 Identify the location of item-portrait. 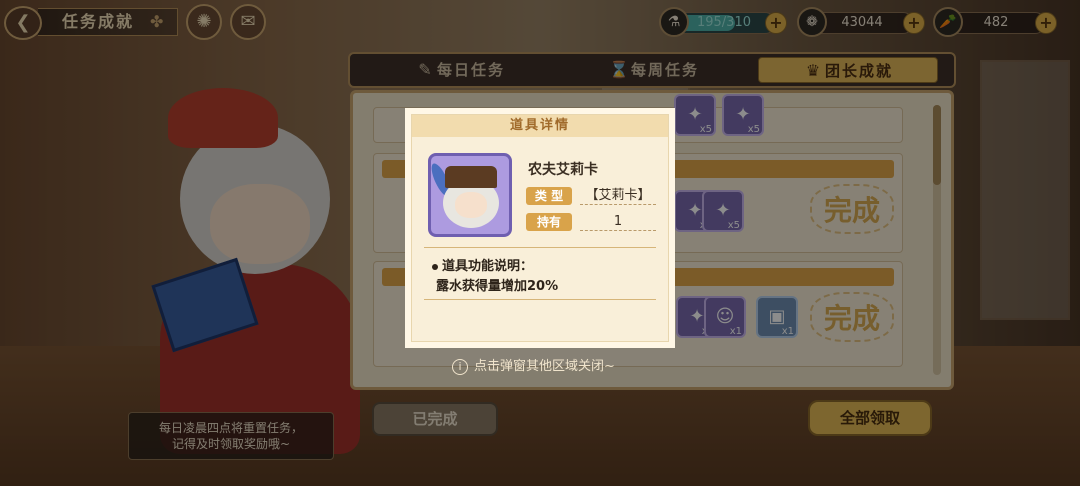
(469, 195).